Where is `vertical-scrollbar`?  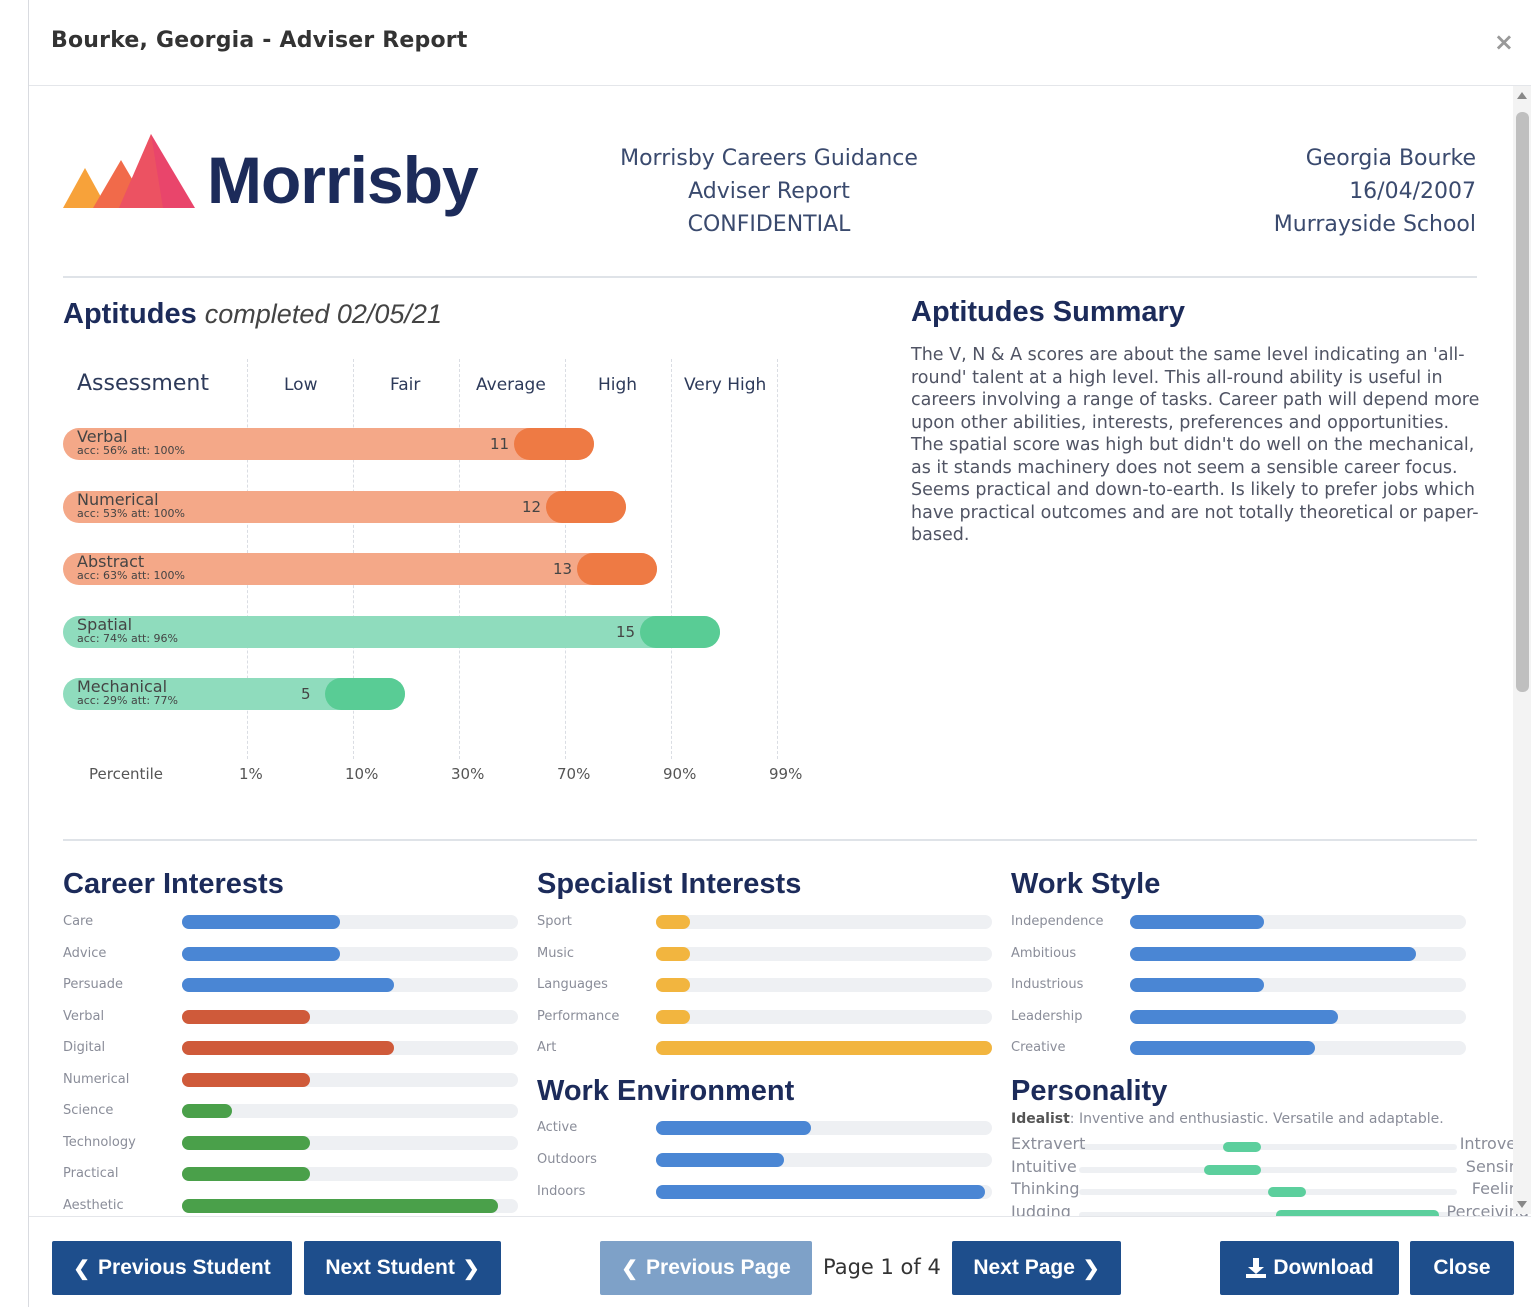
vertical-scrollbar is located at coordinates (1522, 650).